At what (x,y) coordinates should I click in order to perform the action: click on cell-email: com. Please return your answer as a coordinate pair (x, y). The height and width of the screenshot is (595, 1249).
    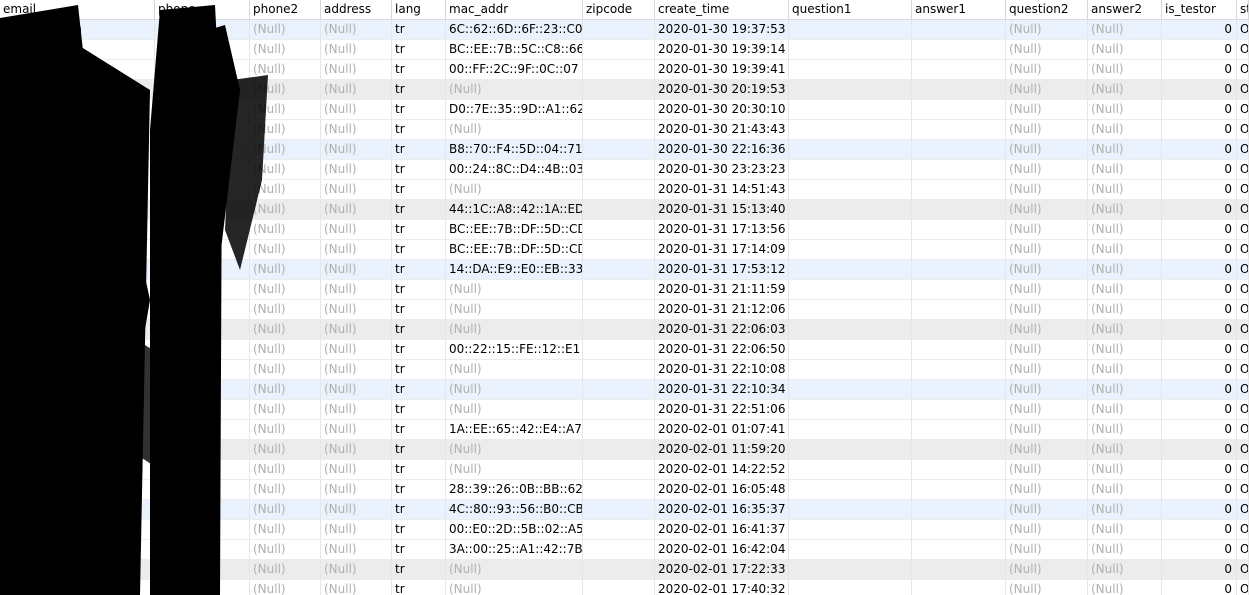
    Looking at the image, I should click on (77, 429).